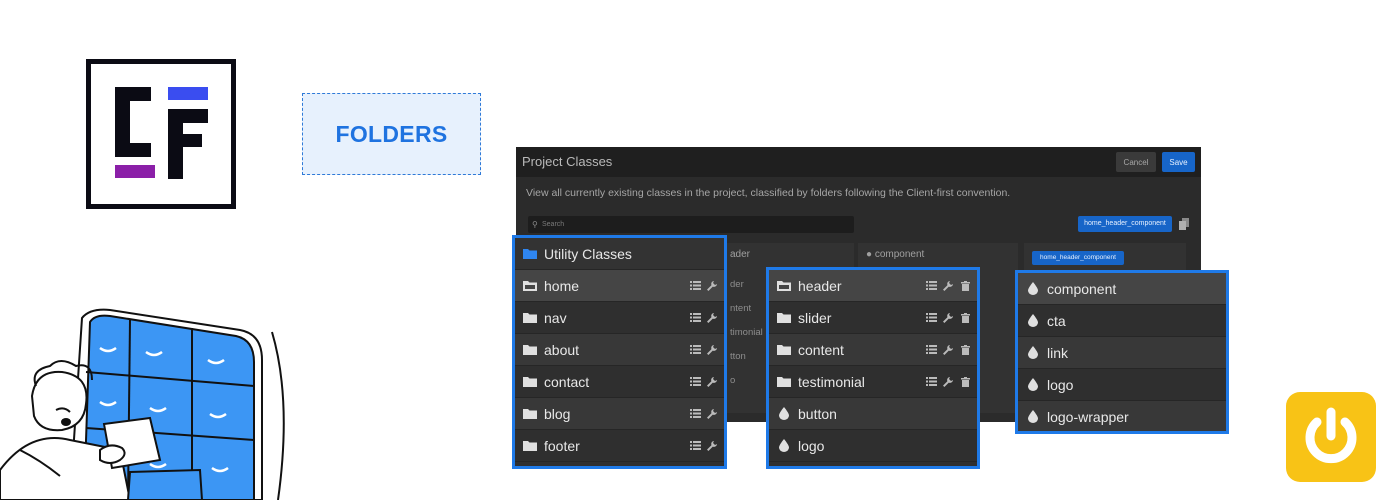 The image size is (1400, 500). What do you see at coordinates (873, 286) in the screenshot?
I see `folder-row-header: header` at bounding box center [873, 286].